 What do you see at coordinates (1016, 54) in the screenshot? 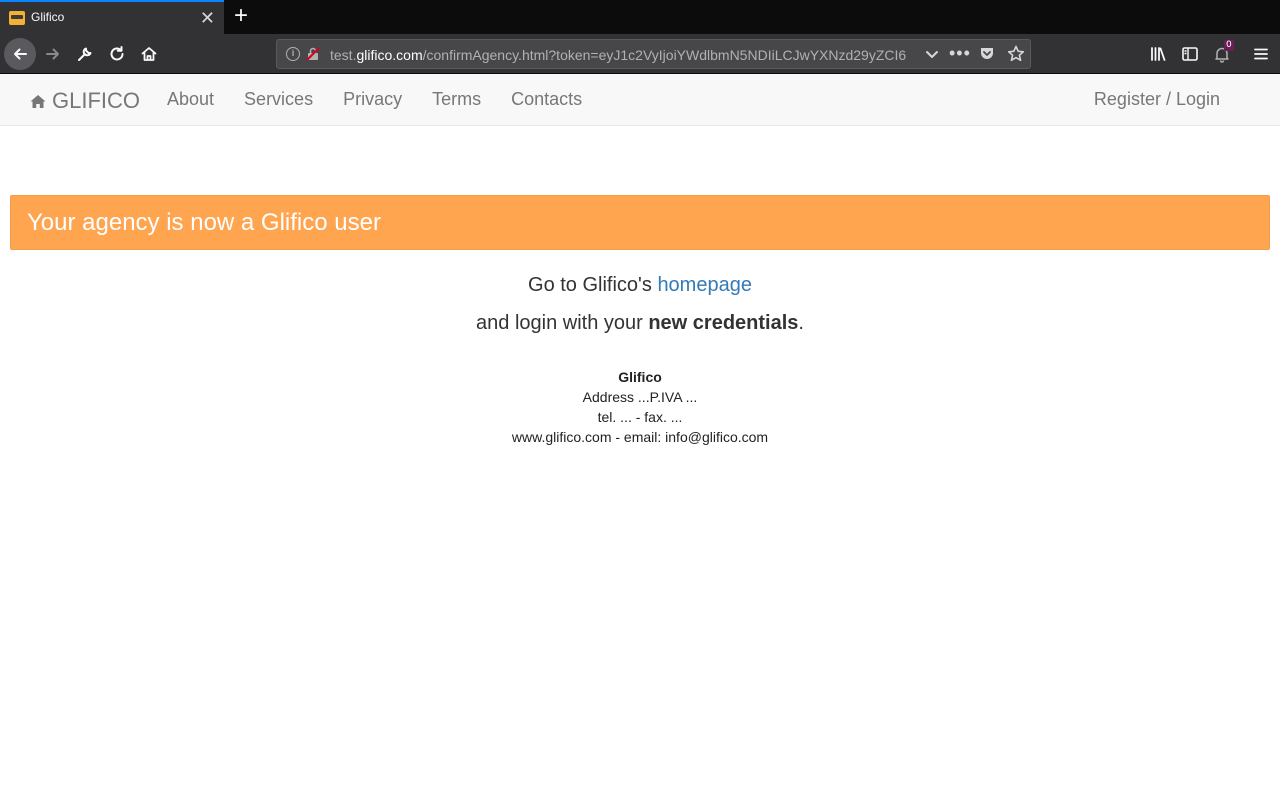
I see `bookmark-star-icon` at bounding box center [1016, 54].